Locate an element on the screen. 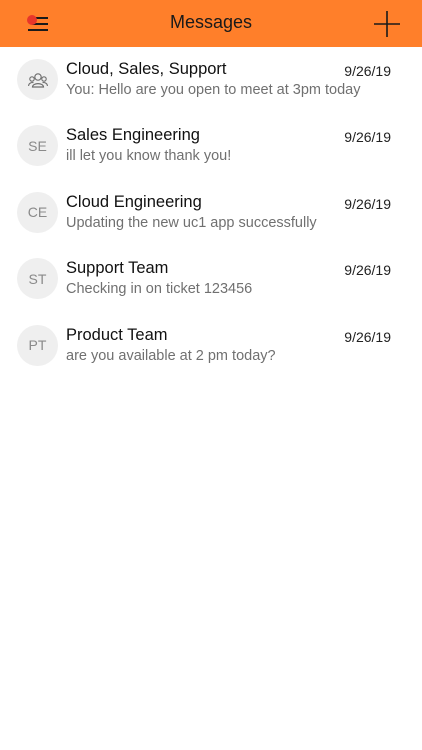 Image resolution: width=422 pixels, height=750 pixels. new-message-button is located at coordinates (387, 24).